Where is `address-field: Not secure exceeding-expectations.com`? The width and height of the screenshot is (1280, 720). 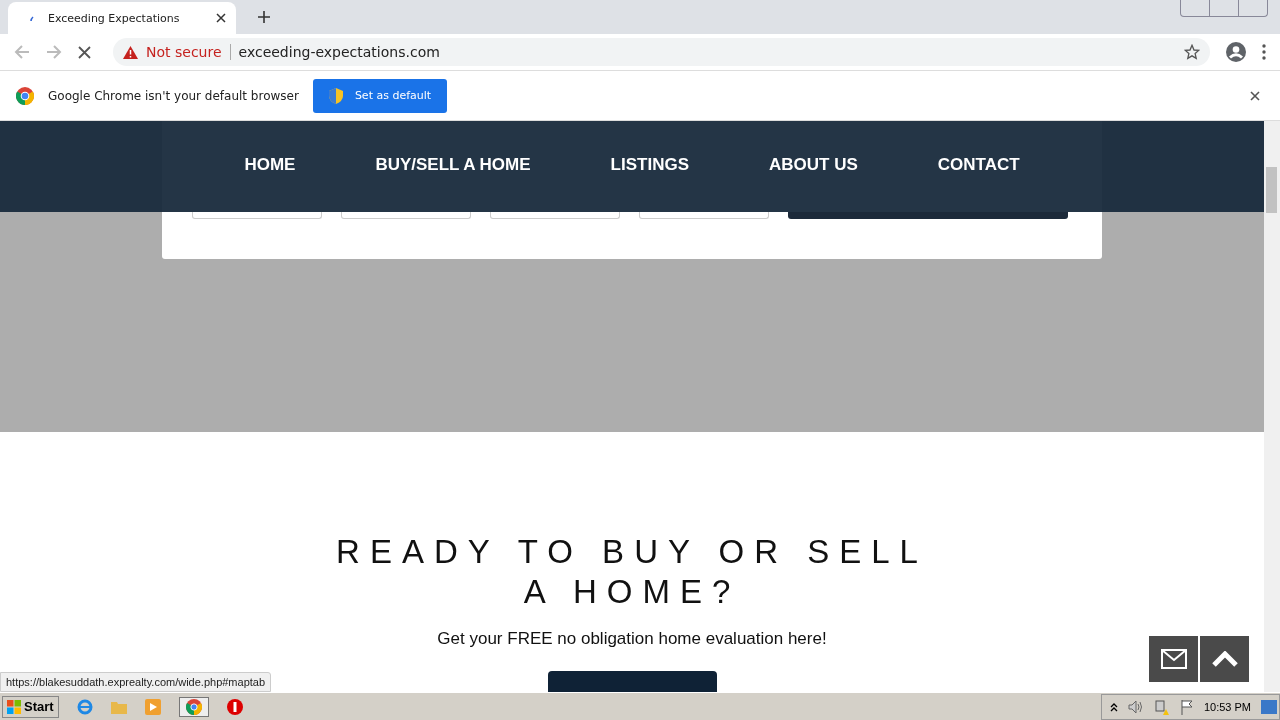 address-field: Not secure exceeding-expectations.com is located at coordinates (661, 52).